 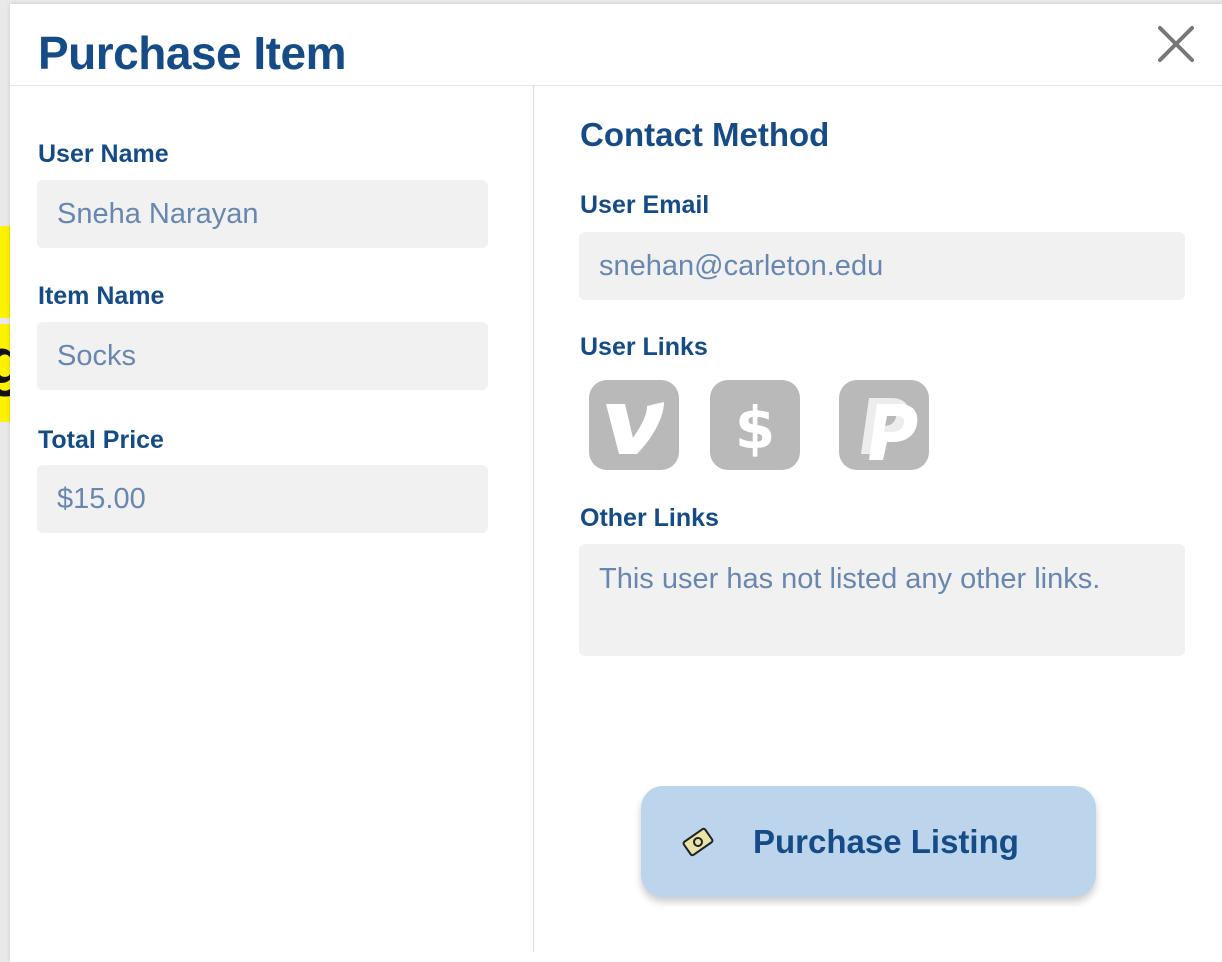 What do you see at coordinates (262, 356) in the screenshot?
I see `item-name-field: Socks` at bounding box center [262, 356].